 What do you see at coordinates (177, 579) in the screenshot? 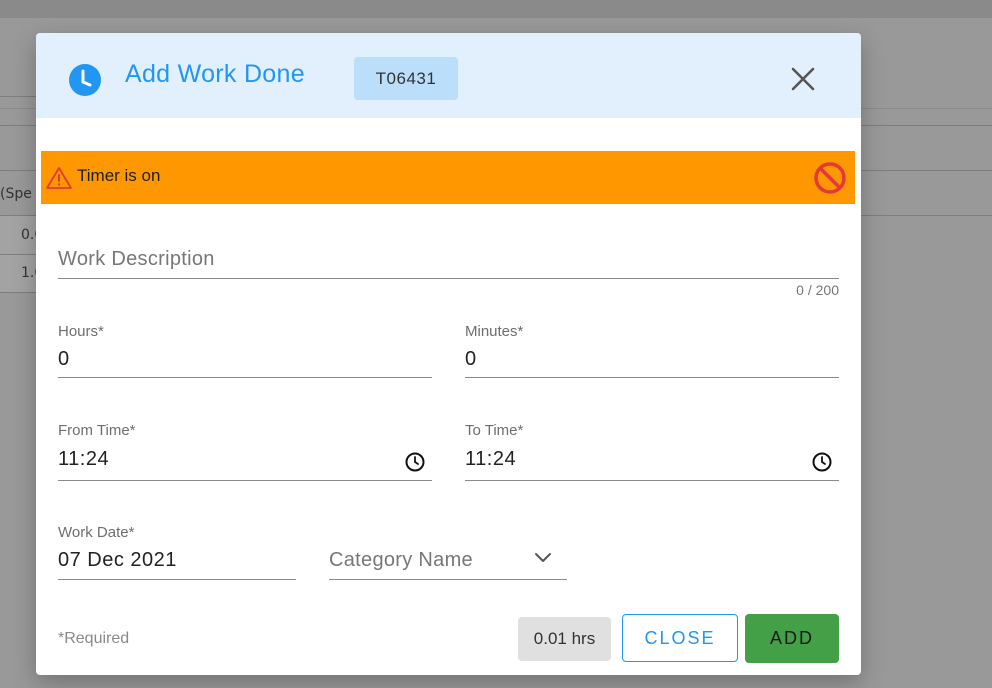
I see `work-date-underline` at bounding box center [177, 579].